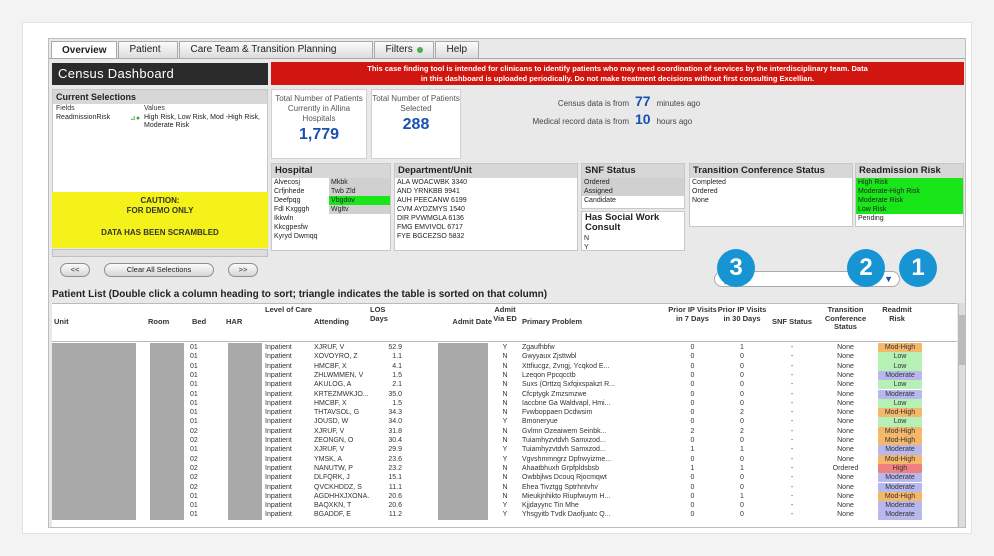  Describe the element at coordinates (486, 218) in the screenshot. I see `department-item: DIR PVWMGLA 6136` at that location.